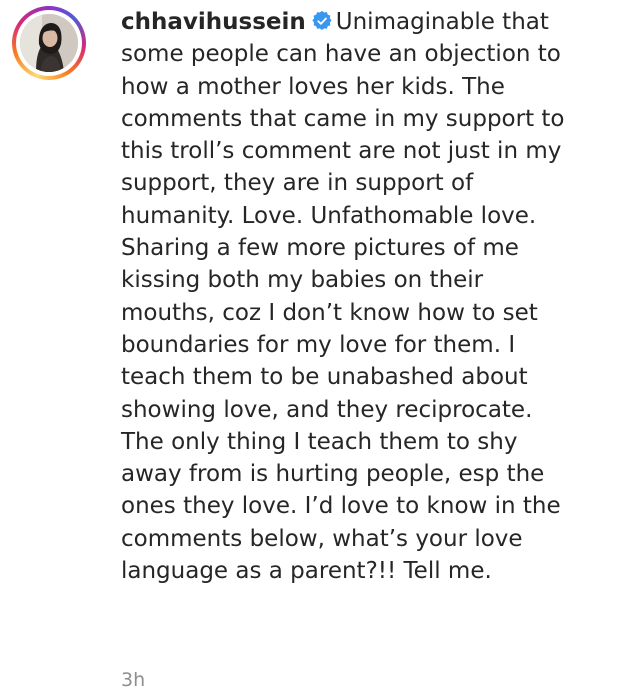 The width and height of the screenshot is (633, 691). I want to click on caption-line: Unimaginable that, so click(442, 22).